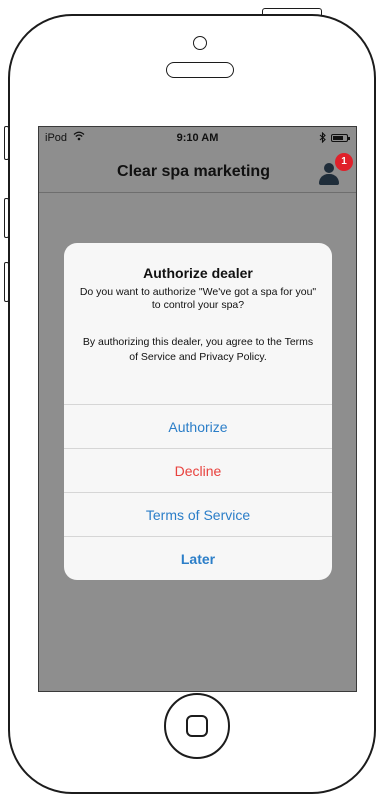 This screenshot has height=799, width=381. Describe the element at coordinates (200, 43) in the screenshot. I see `front-camera` at that location.